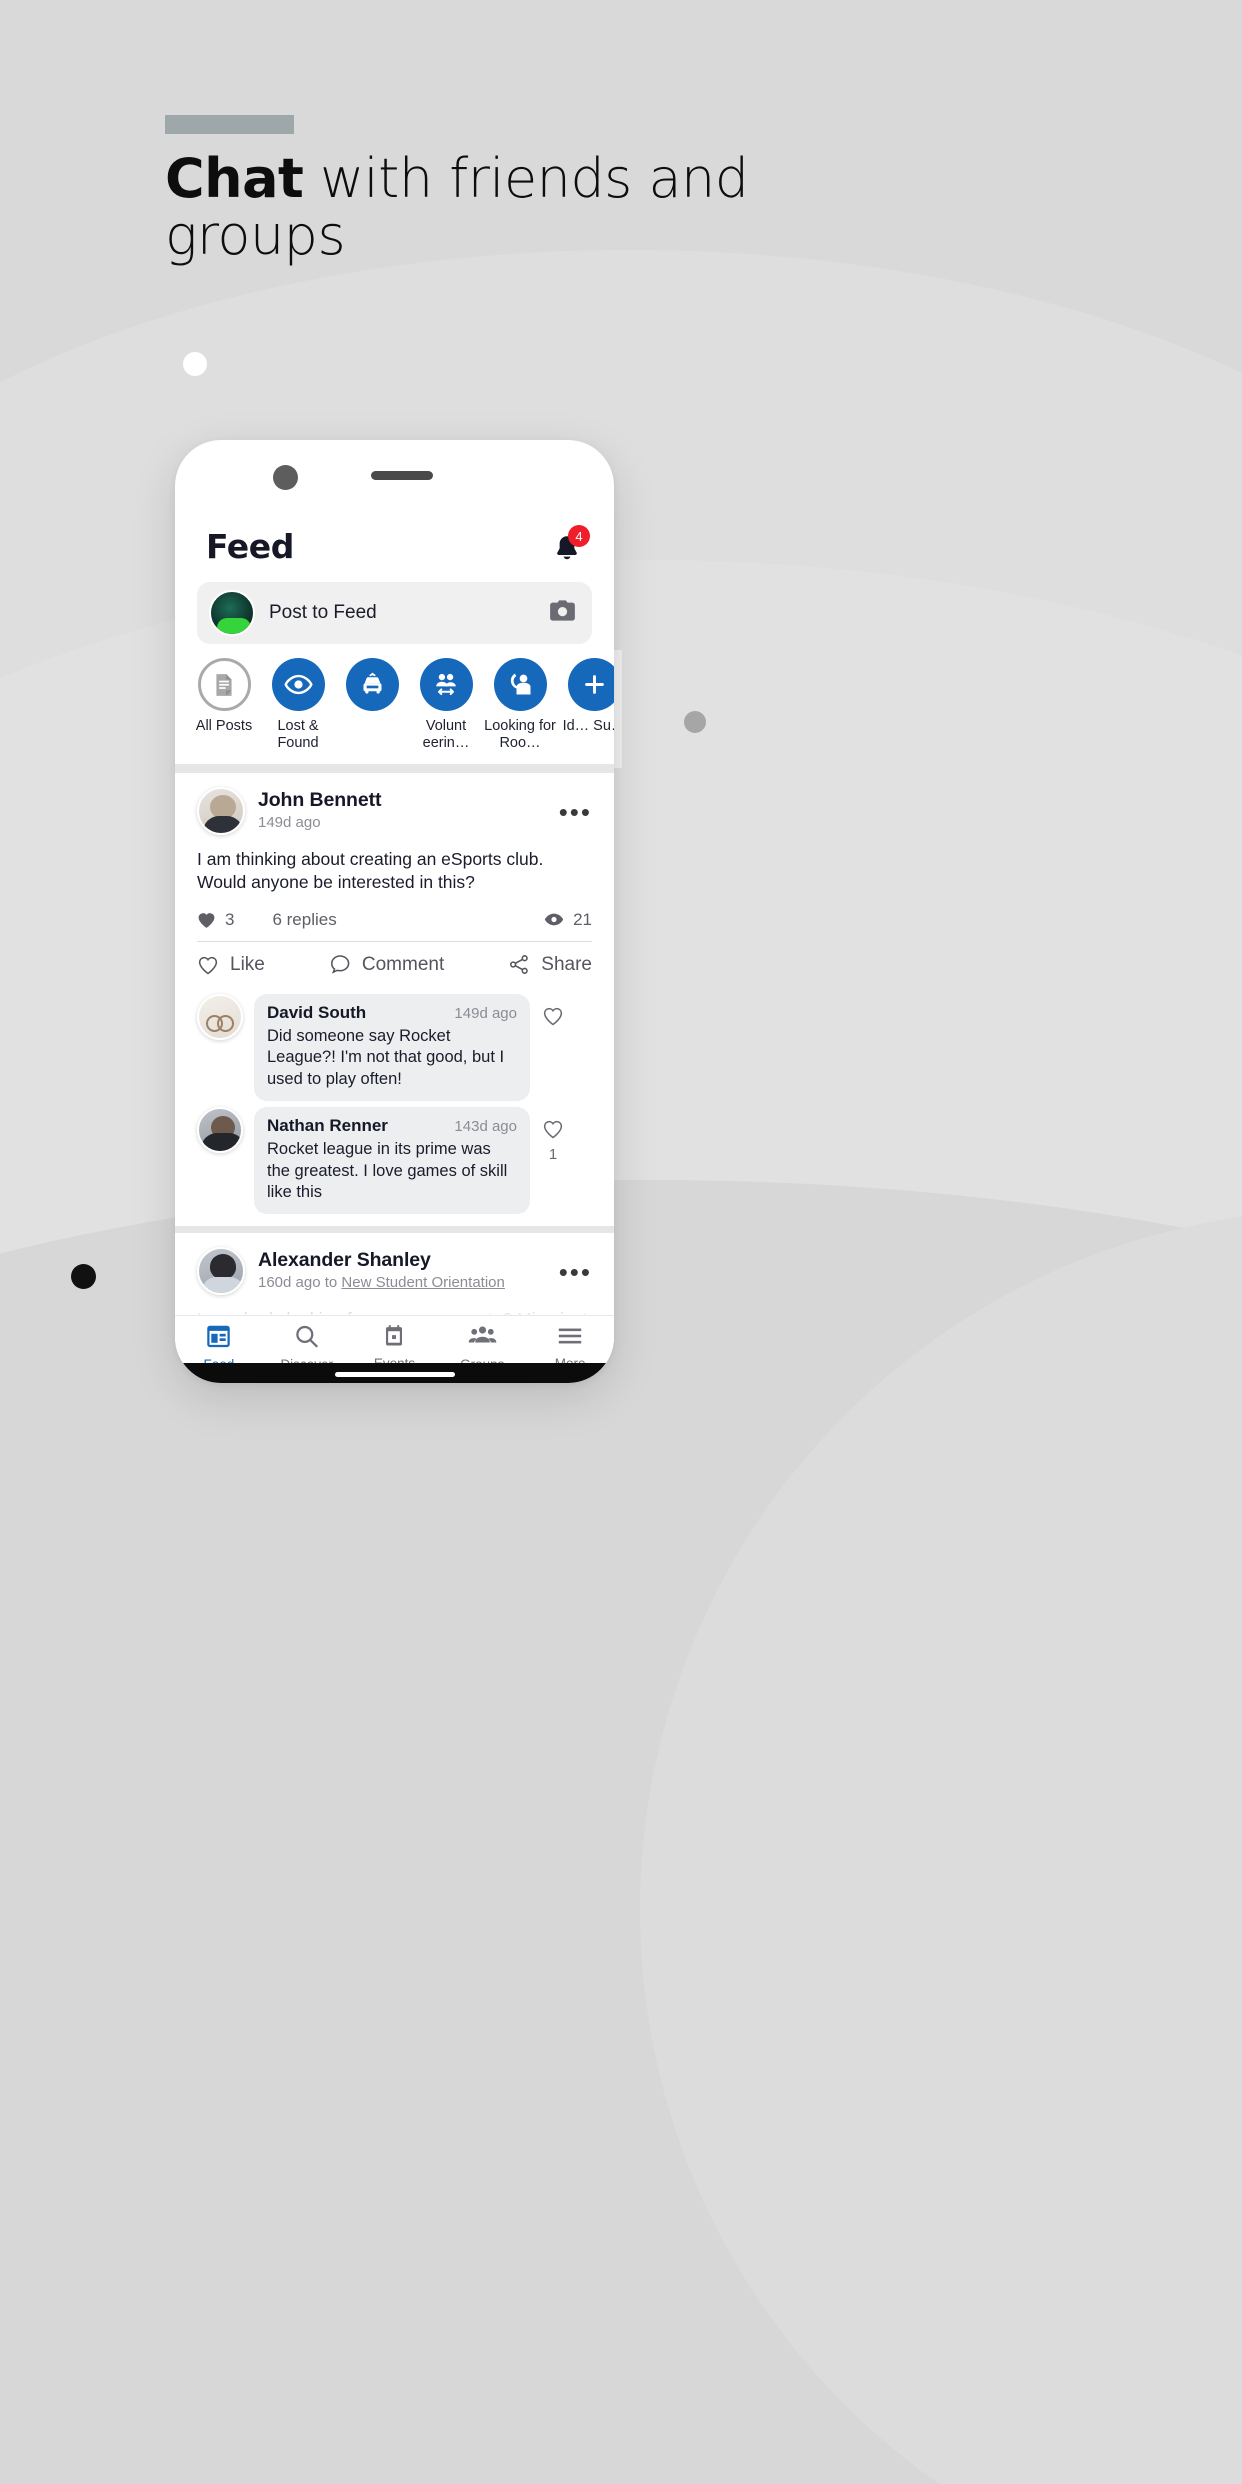 This screenshot has height=2484, width=1242. Describe the element at coordinates (695, 722) in the screenshot. I see `decorative-dot-grey` at that location.